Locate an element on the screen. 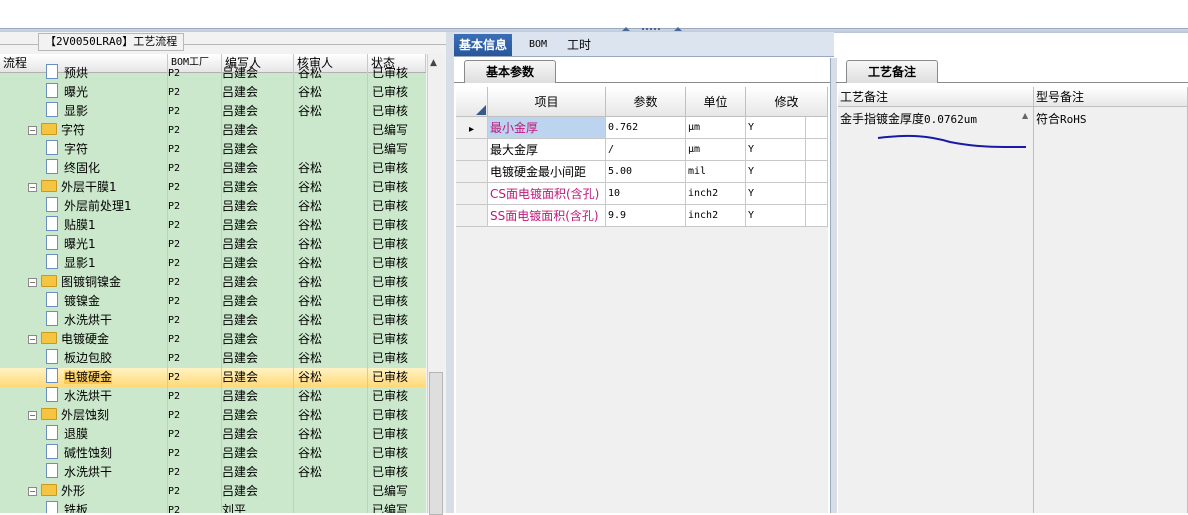 The height and width of the screenshot is (515, 1188). tree-node-name: 字符 is located at coordinates (107, 149).